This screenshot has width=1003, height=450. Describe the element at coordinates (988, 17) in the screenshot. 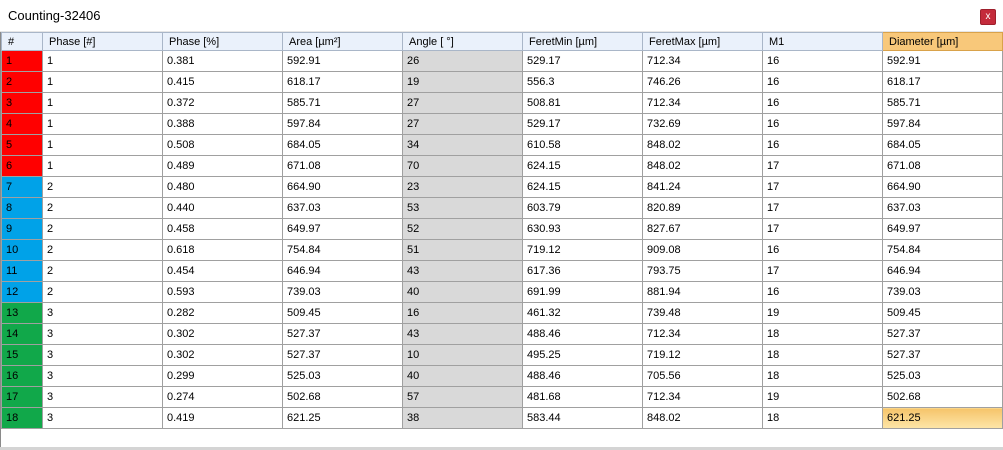

I see `close-button: x` at that location.